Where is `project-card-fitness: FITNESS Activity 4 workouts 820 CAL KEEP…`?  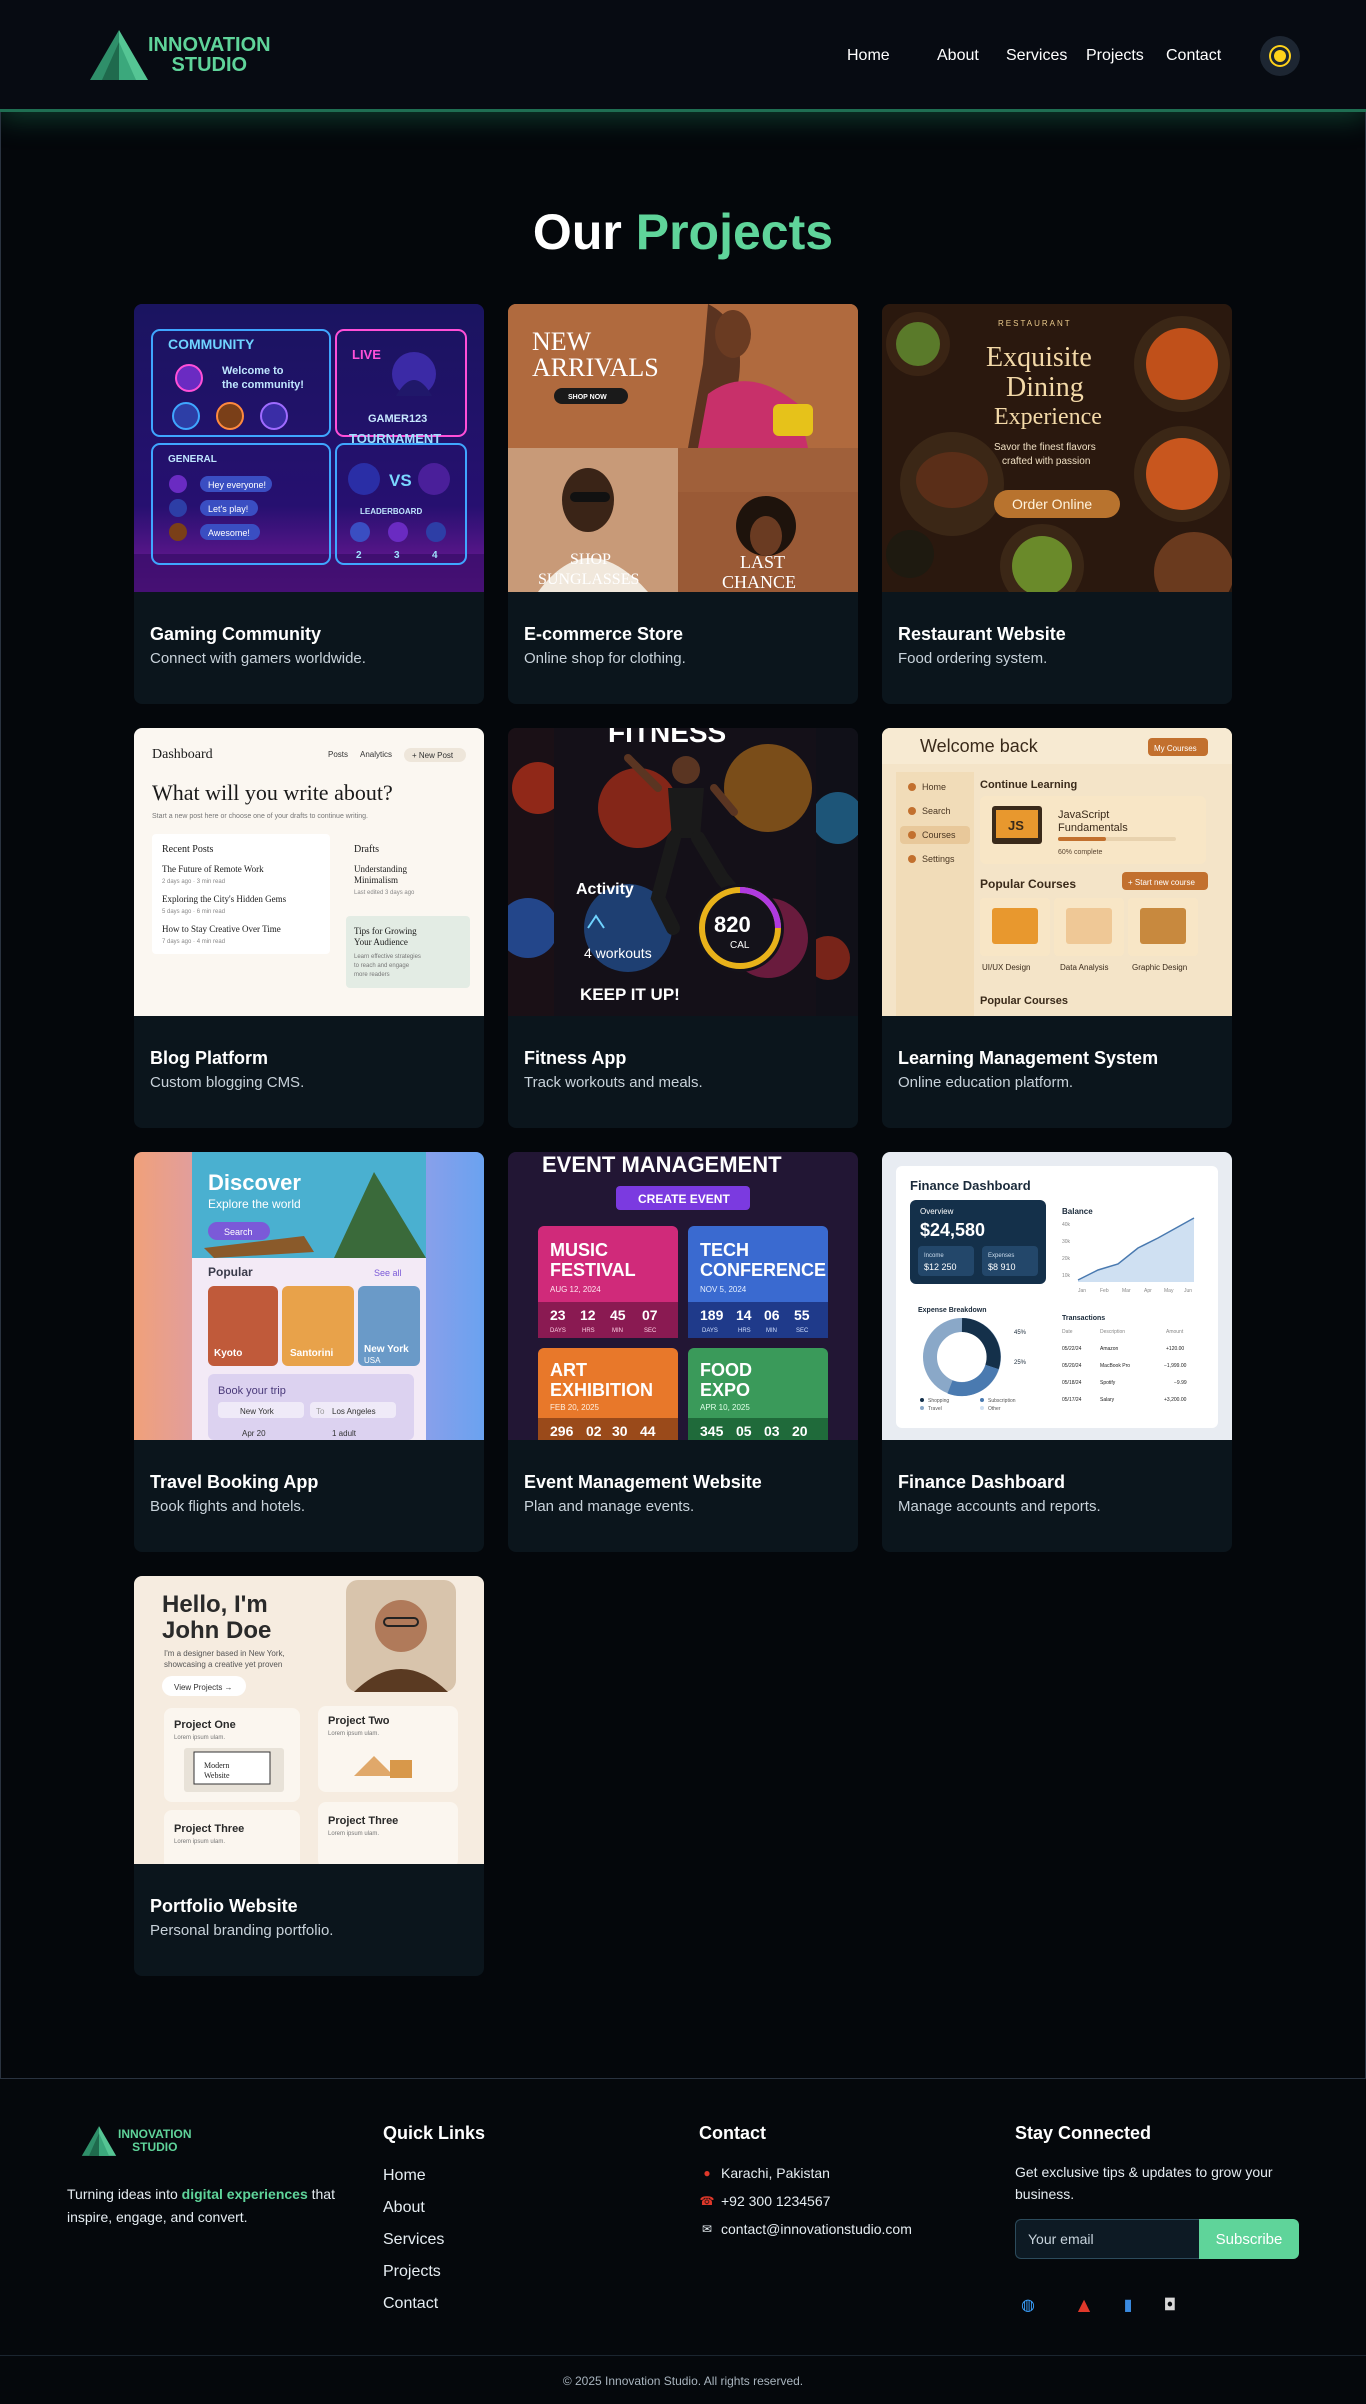 project-card-fitness: FITNESS Activity 4 workouts 820 CAL KEEP… is located at coordinates (683, 928).